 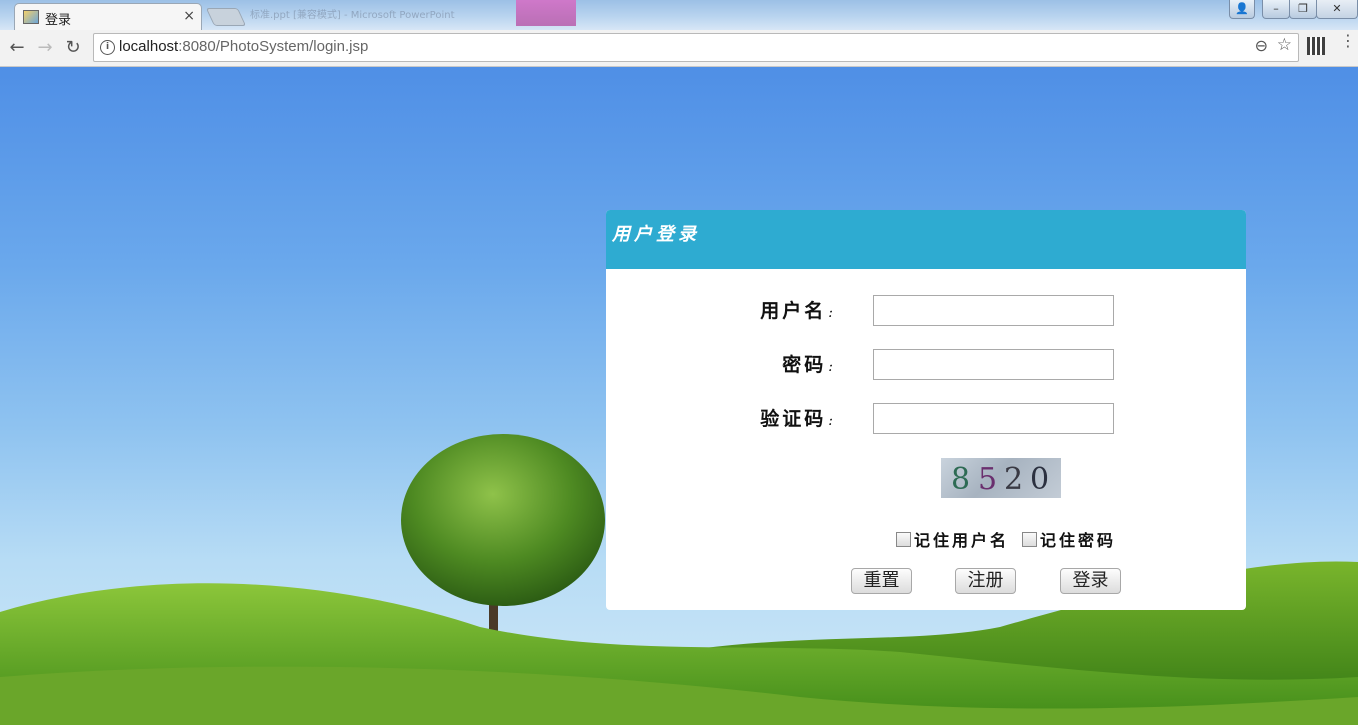 I want to click on register-button: 注册, so click(x=985, y=581).